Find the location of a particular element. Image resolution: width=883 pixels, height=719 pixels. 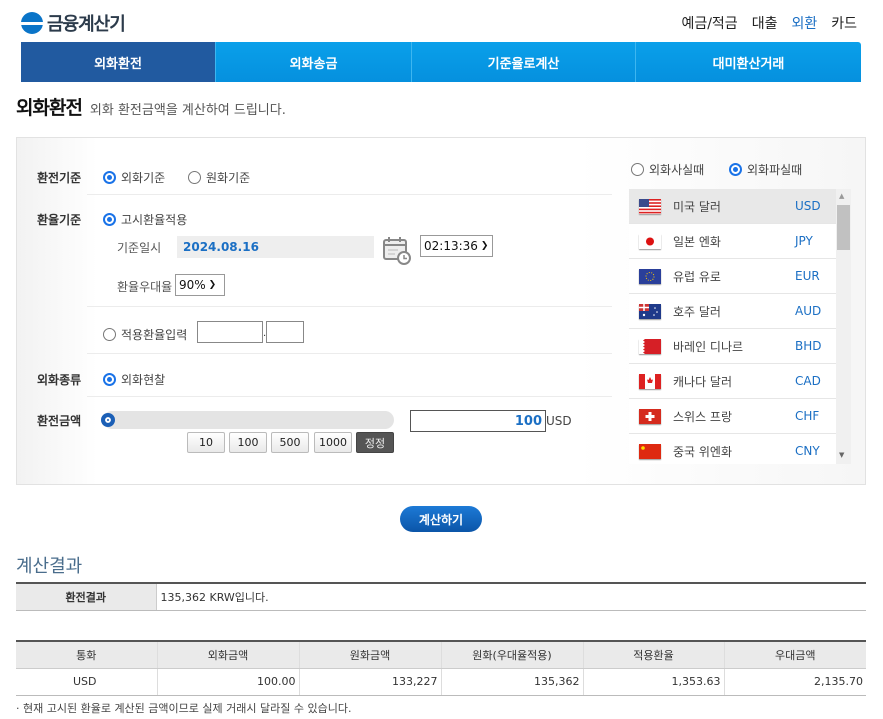

radio-label: 고시환율적용 is located at coordinates (154, 220).